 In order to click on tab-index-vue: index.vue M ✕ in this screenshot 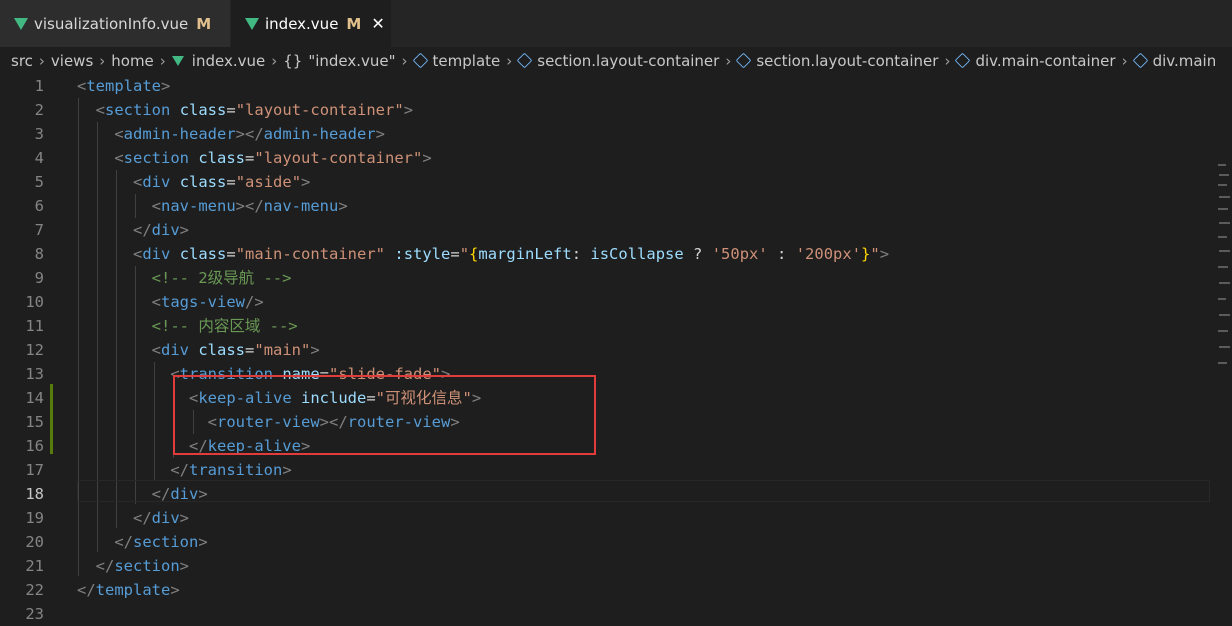, I will do `click(311, 23)`.